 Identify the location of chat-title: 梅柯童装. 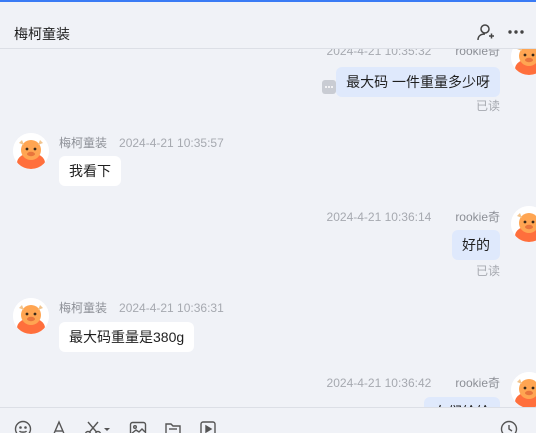
(42, 34).